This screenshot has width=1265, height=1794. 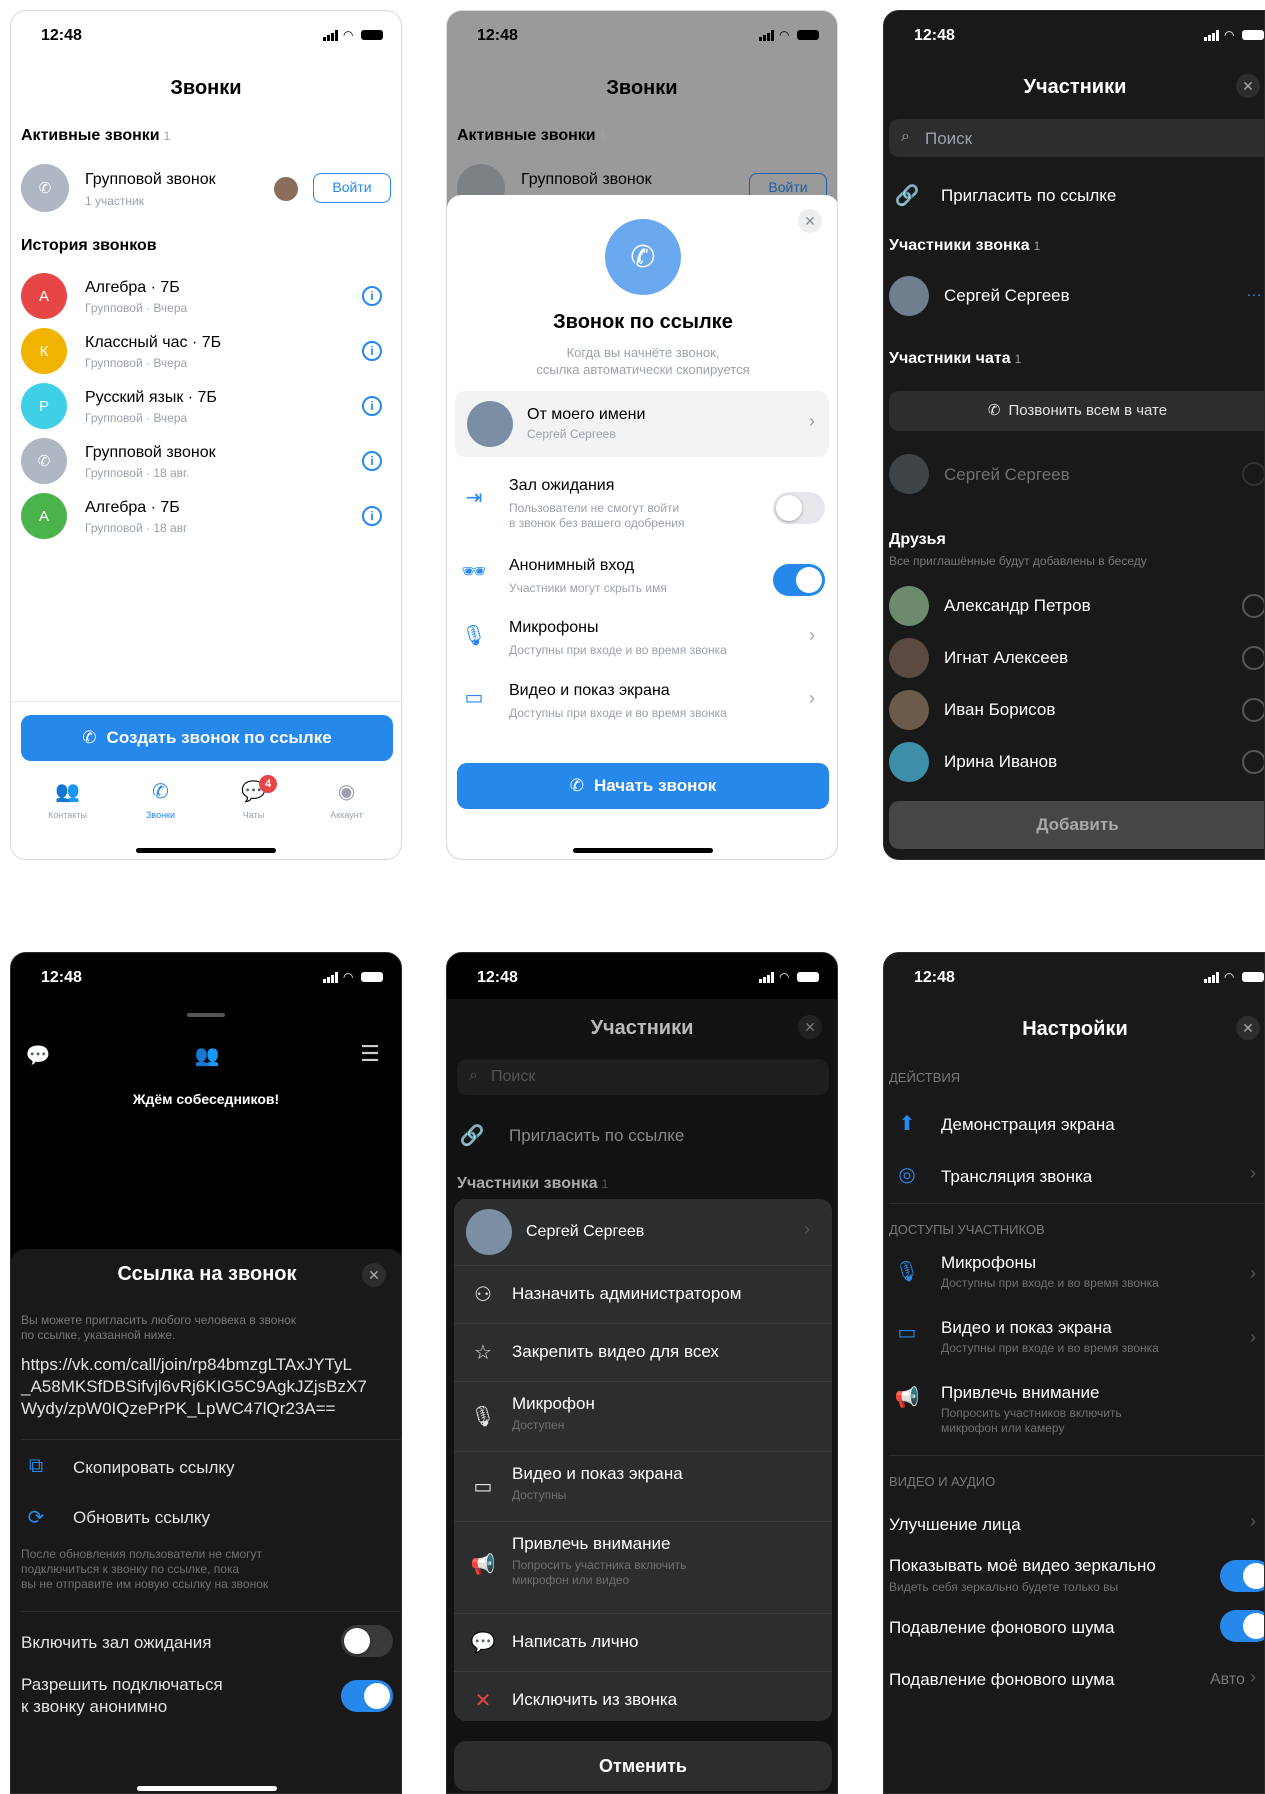 What do you see at coordinates (1007, 295) in the screenshot?
I see `member-name: Сергей Сергеев` at bounding box center [1007, 295].